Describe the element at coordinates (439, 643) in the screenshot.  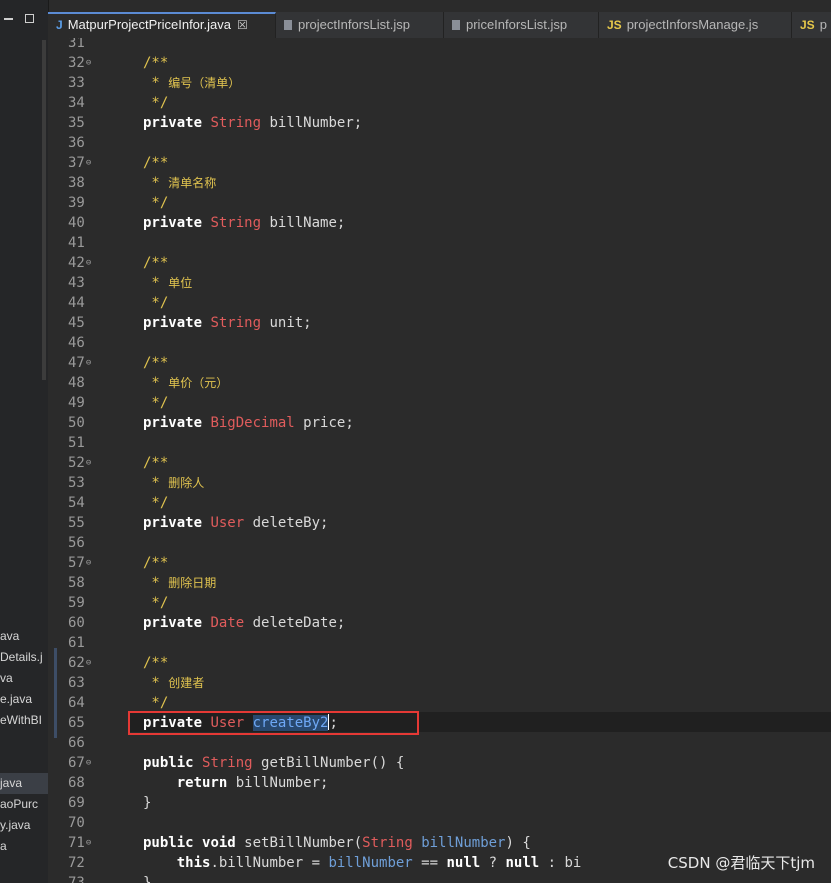
I see `code-line: 61` at that location.